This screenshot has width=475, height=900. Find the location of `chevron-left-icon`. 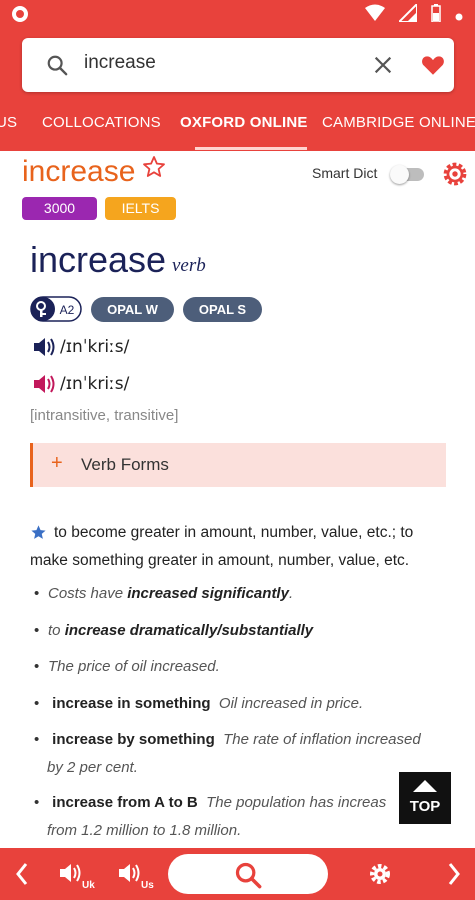

chevron-left-icon is located at coordinates (22, 874).